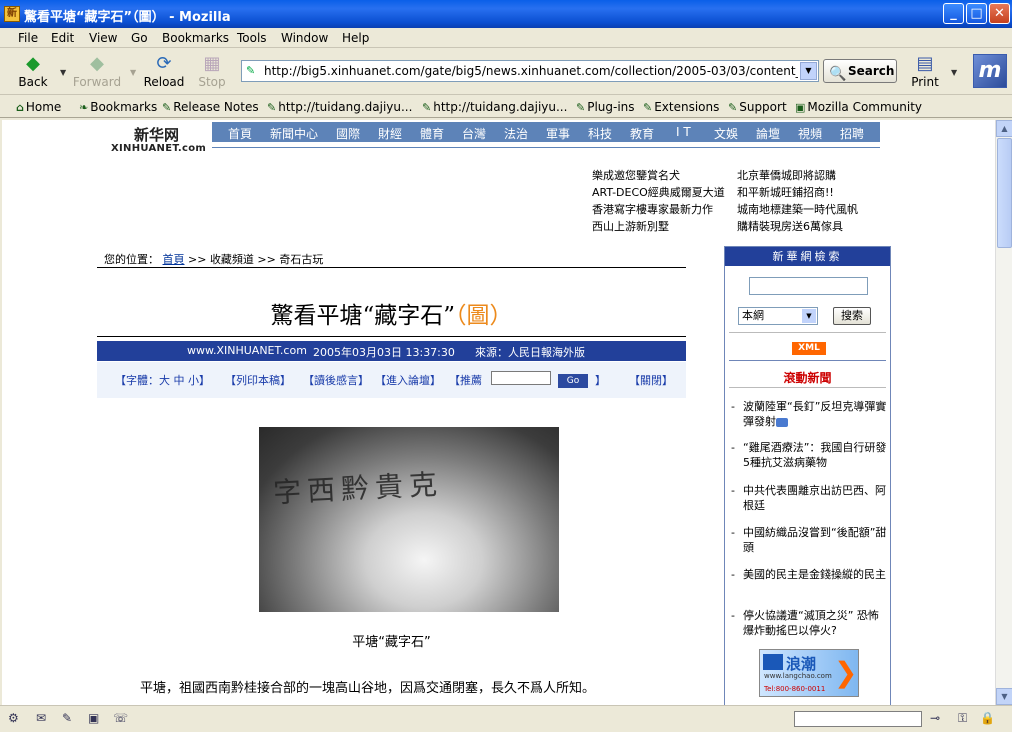  What do you see at coordinates (726, 133) in the screenshot?
I see `topnav-item: 文娛` at bounding box center [726, 133].